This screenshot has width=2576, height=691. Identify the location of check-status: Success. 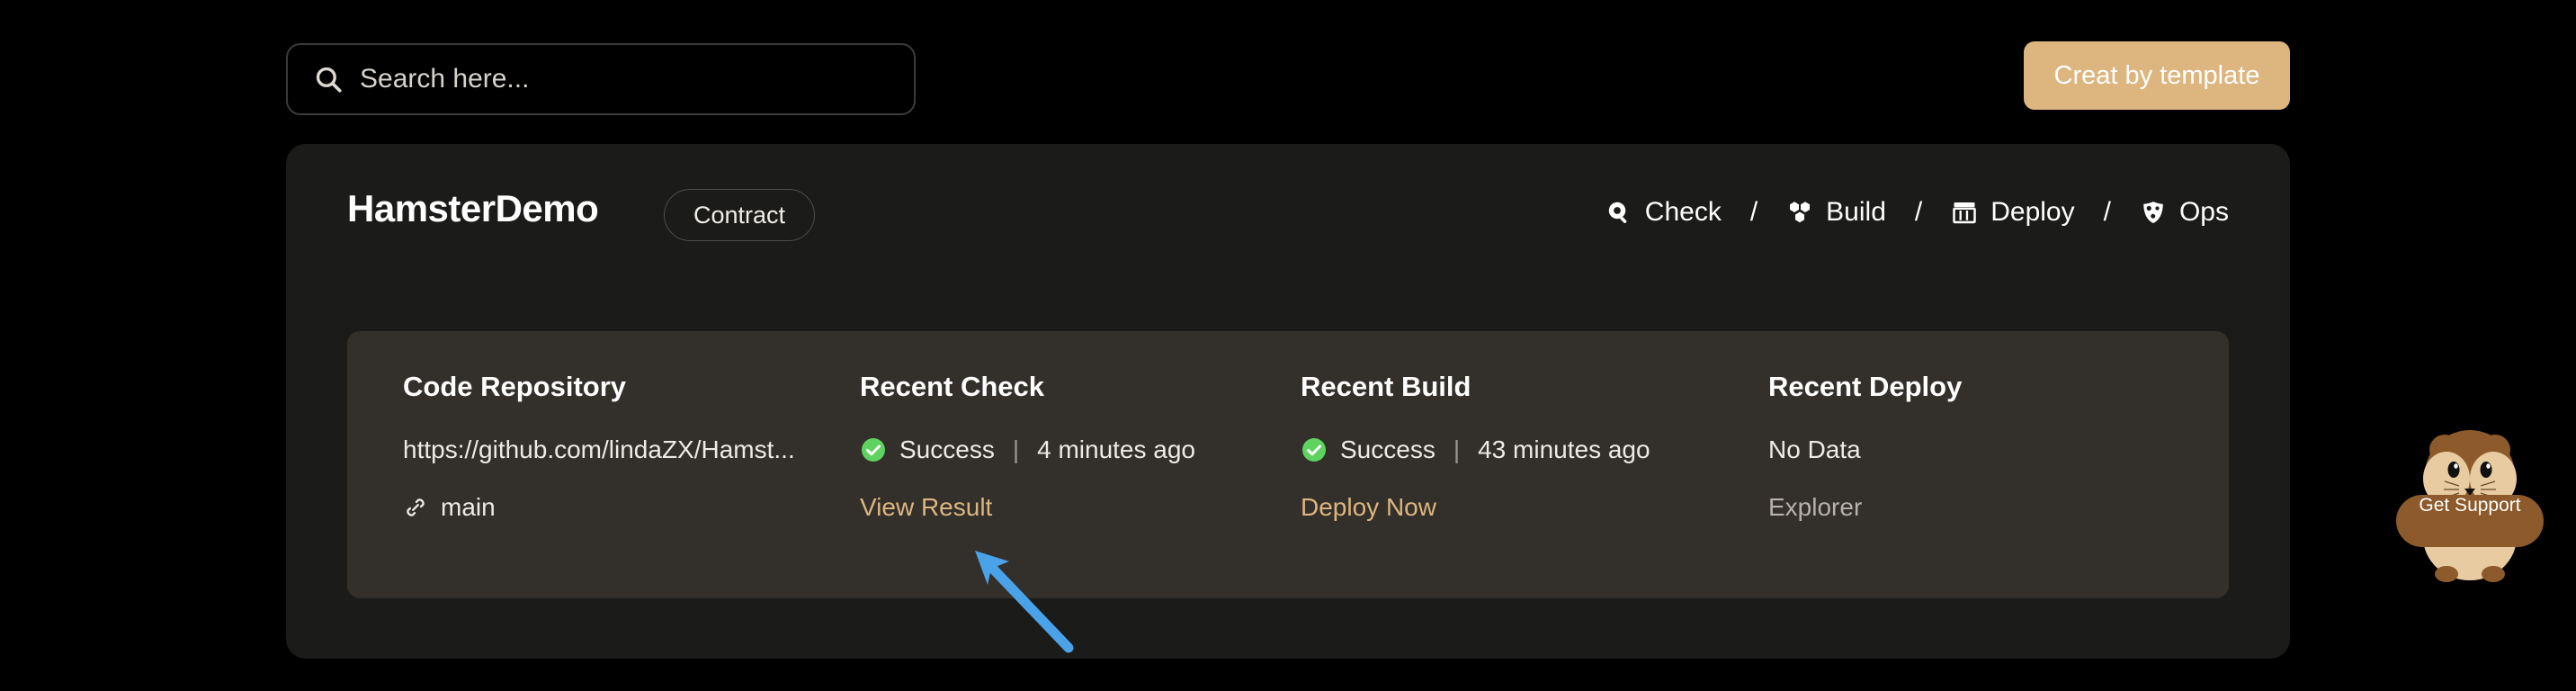
(947, 449).